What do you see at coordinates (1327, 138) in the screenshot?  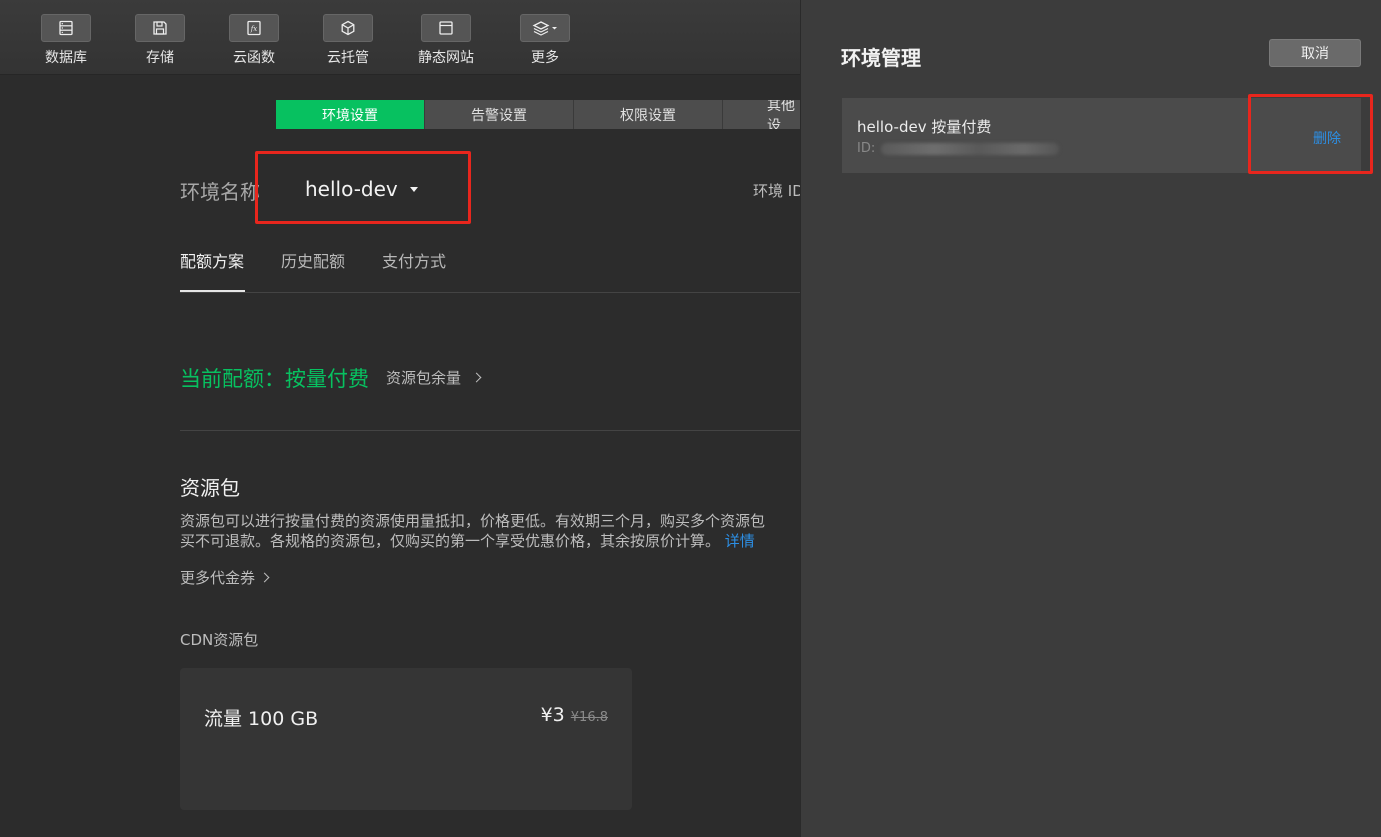 I see `delete-button: 删除` at bounding box center [1327, 138].